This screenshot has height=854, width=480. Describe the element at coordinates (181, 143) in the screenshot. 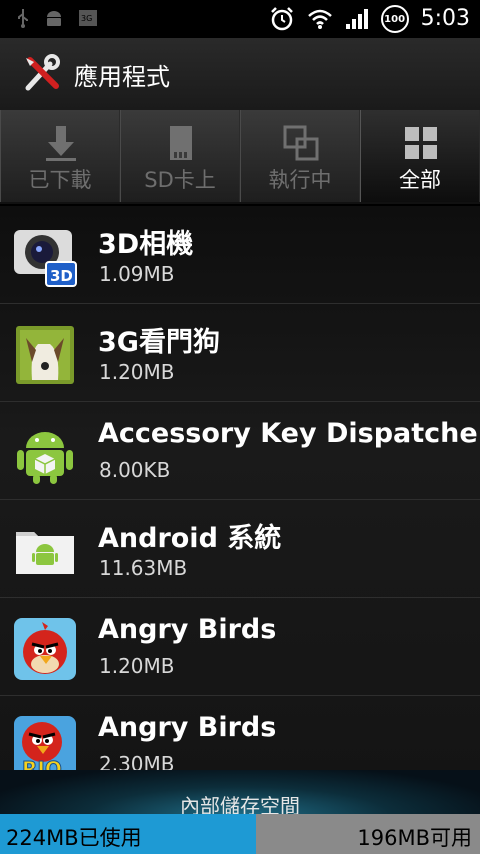

I see `sdcard-icon` at that location.